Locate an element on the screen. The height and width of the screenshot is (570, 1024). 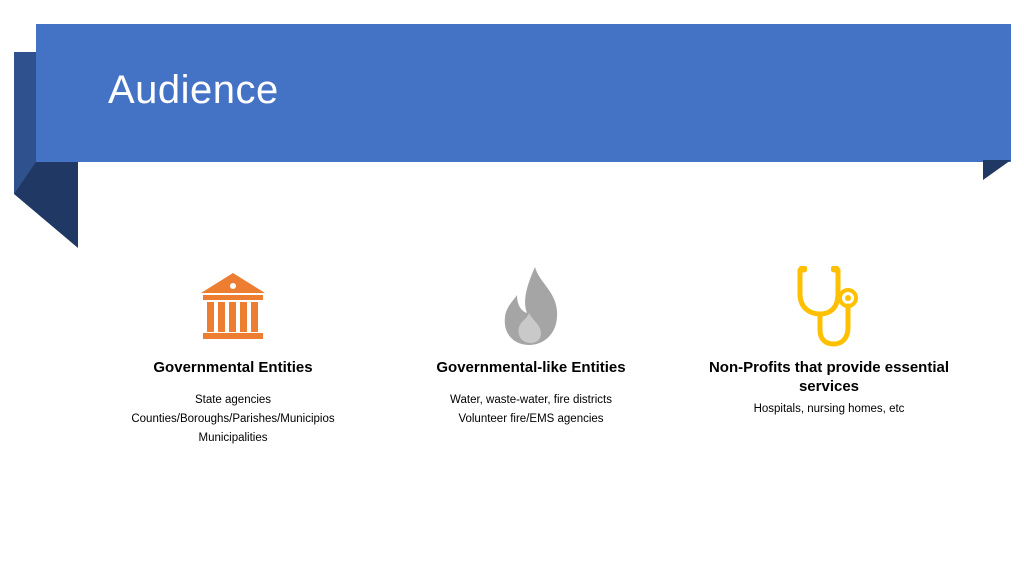
description-line: Hospitals, nursing homes, etc is located at coordinates (829, 409).